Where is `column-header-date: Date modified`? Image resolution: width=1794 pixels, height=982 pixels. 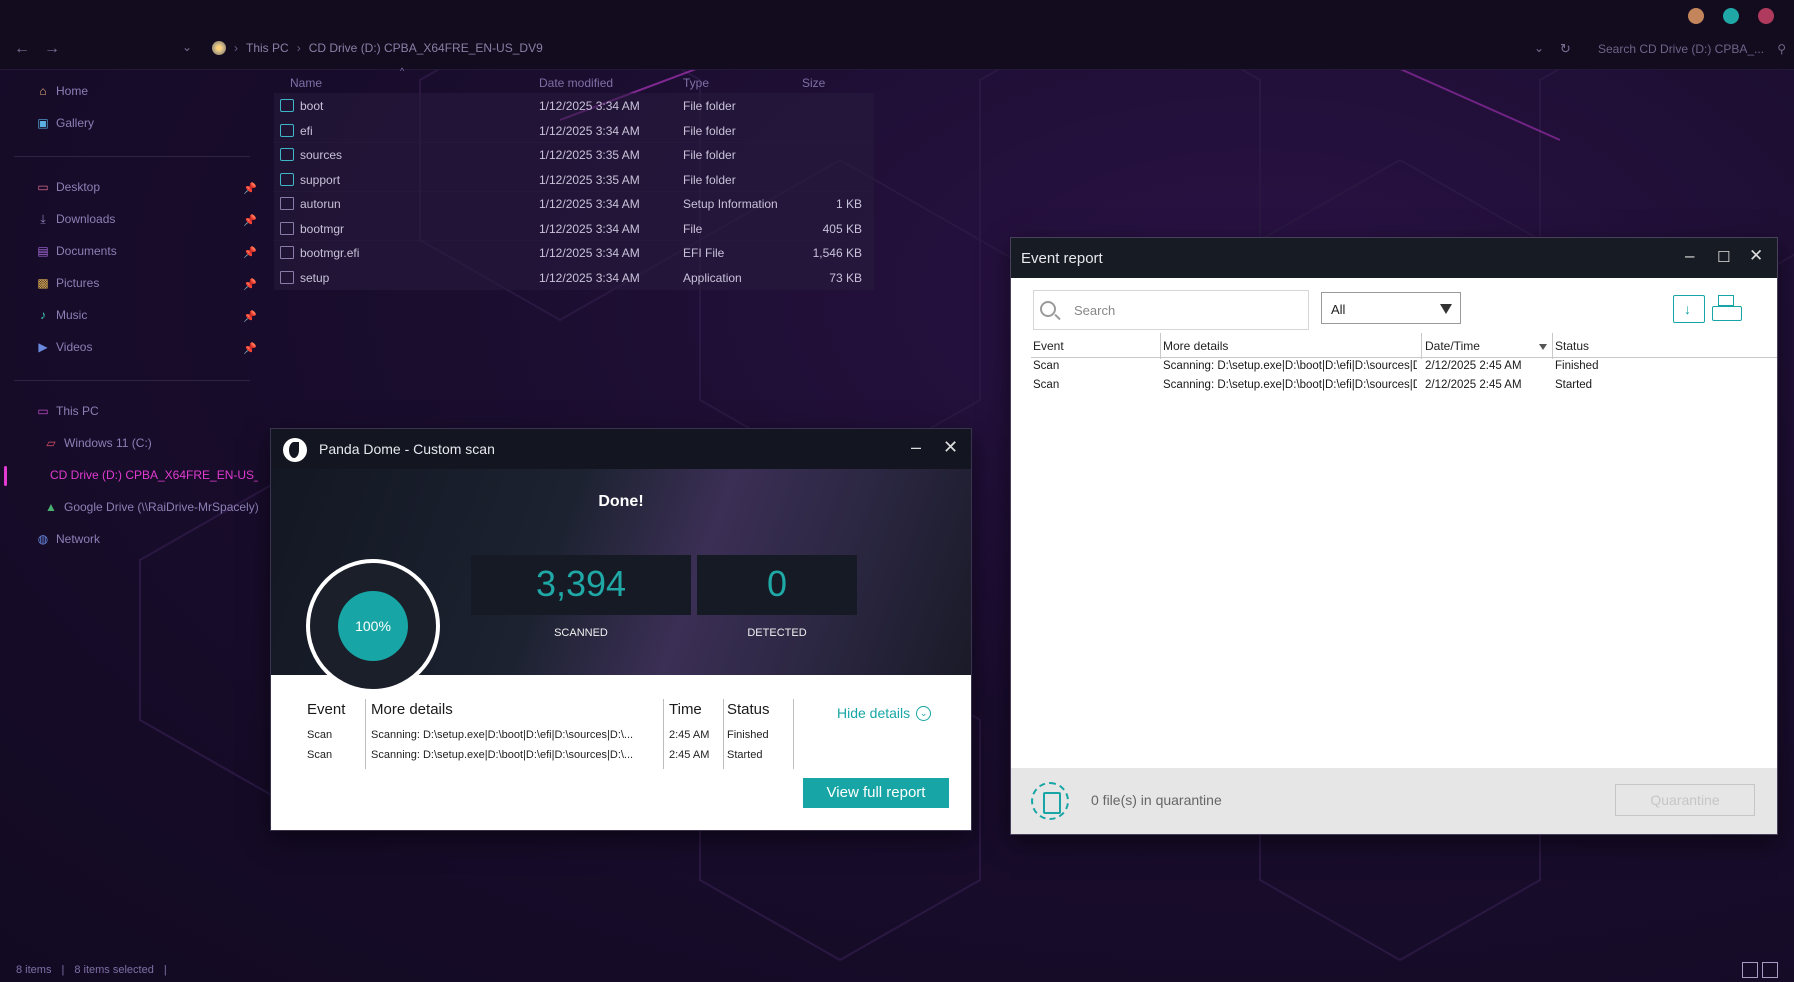 column-header-date: Date modified is located at coordinates (576, 83).